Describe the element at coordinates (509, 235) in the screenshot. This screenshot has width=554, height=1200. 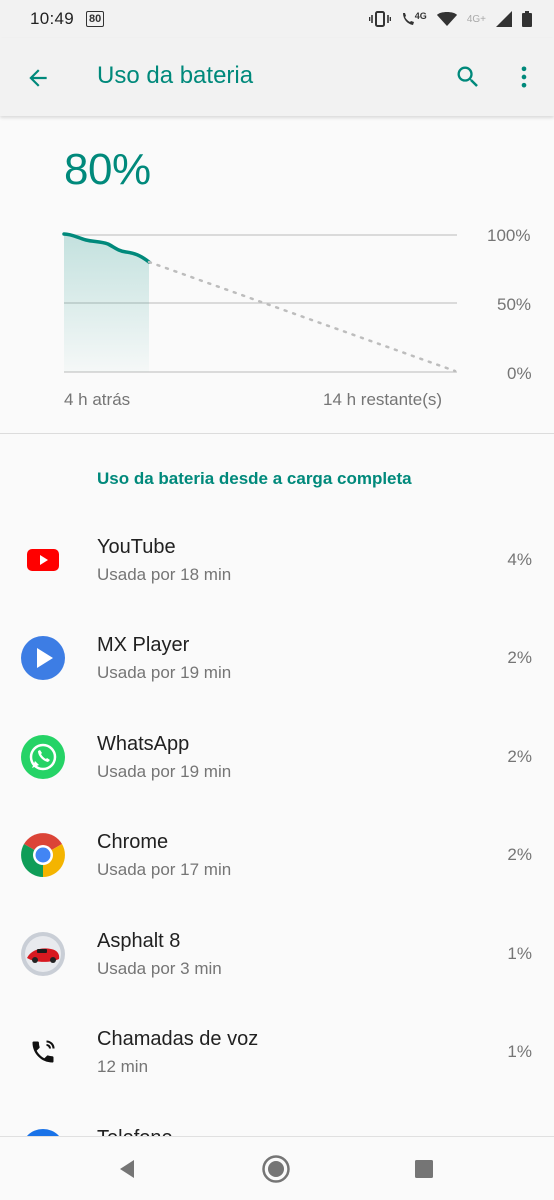
I see `y-label-100: 100%` at that location.